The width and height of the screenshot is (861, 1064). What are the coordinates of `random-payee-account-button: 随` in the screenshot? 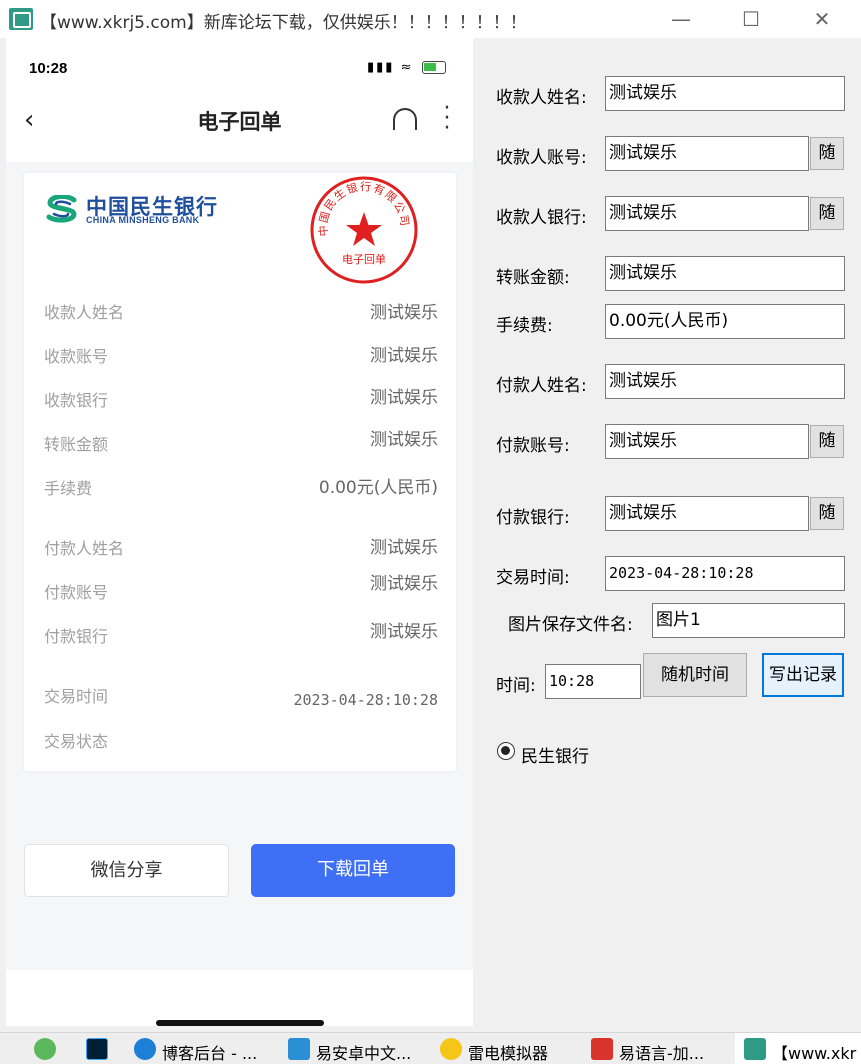 It's located at (827, 153).